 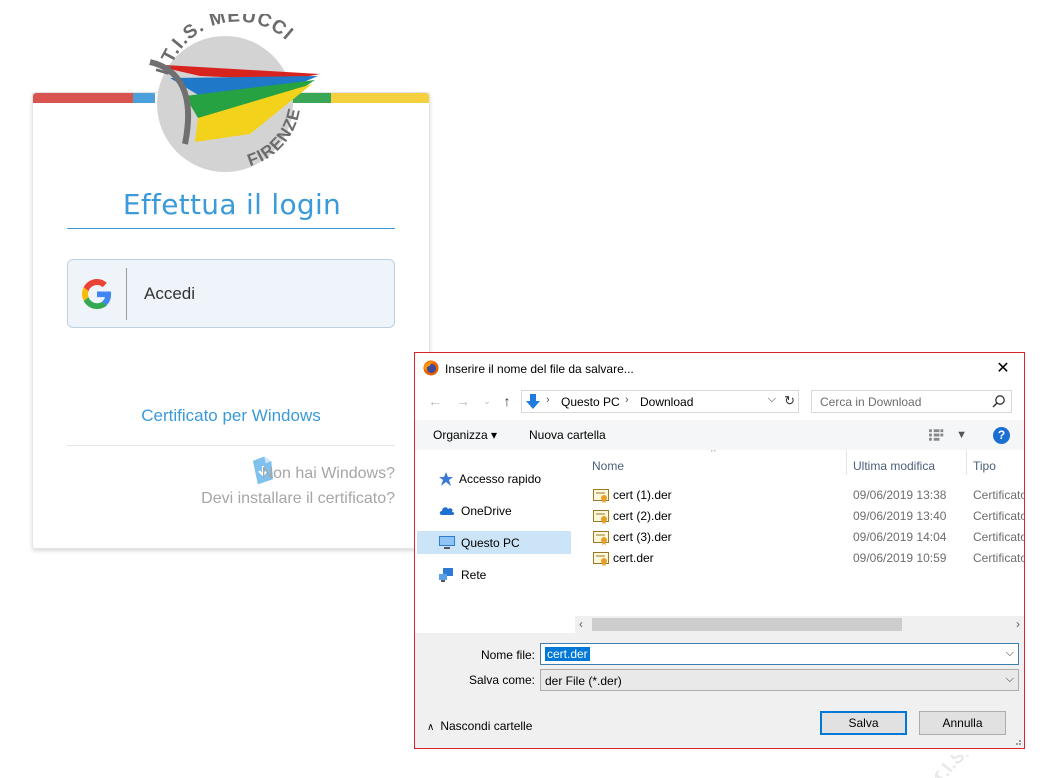 What do you see at coordinates (486, 510) in the screenshot?
I see `nav-item-label: OneDrive` at bounding box center [486, 510].